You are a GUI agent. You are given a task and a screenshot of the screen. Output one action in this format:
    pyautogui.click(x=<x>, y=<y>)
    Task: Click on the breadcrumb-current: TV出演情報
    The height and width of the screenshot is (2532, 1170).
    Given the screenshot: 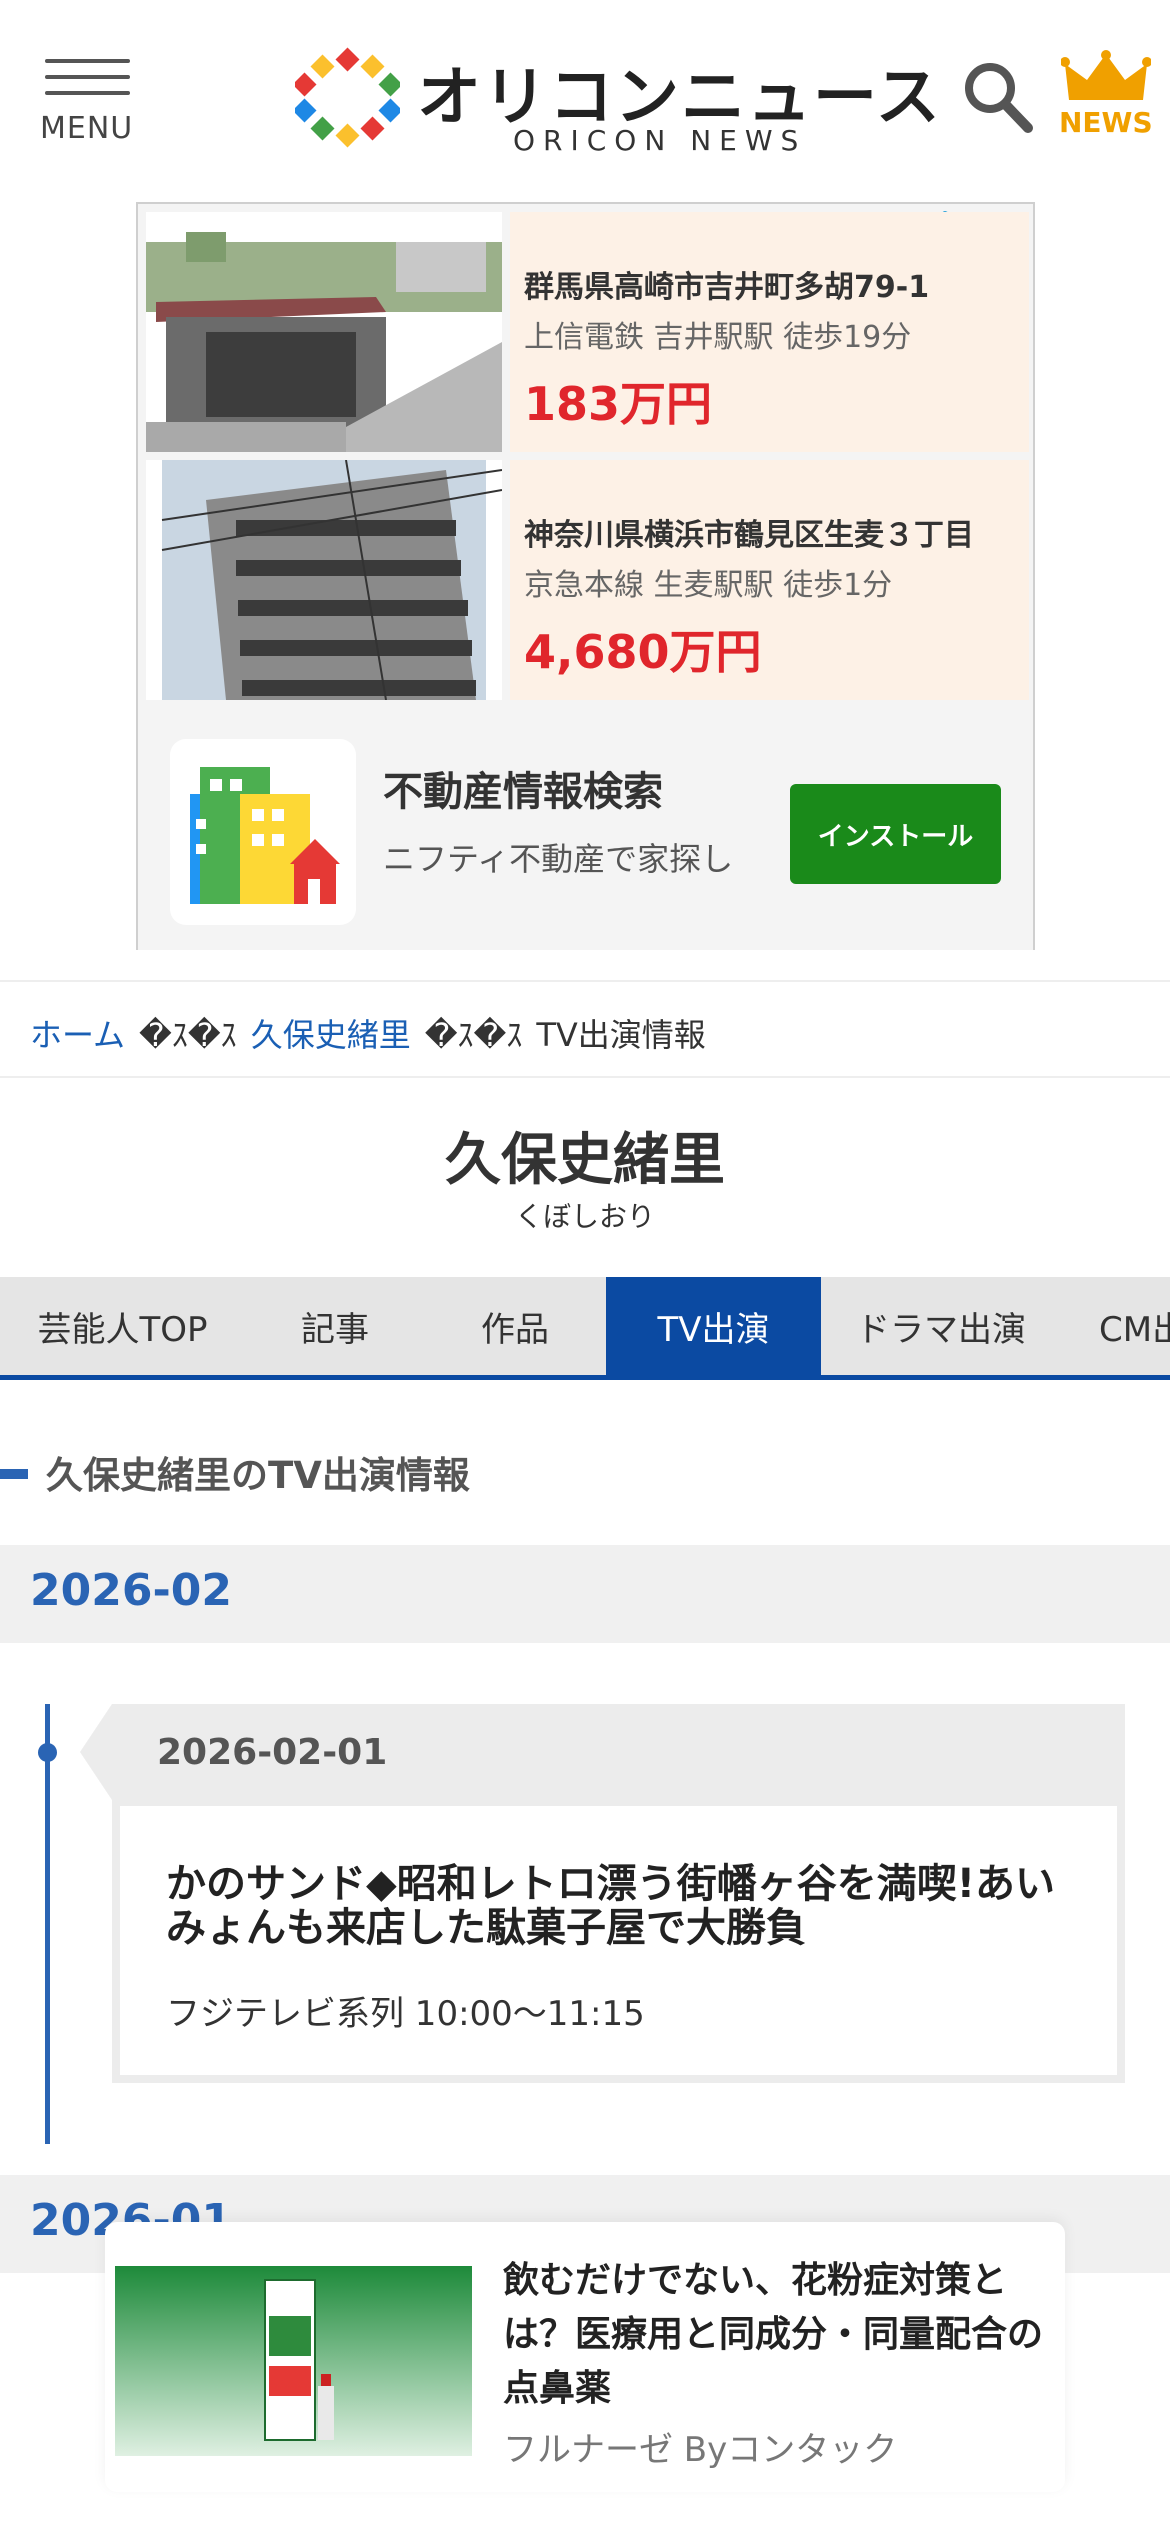 What is the action you would take?
    pyautogui.click(x=621, y=1035)
    